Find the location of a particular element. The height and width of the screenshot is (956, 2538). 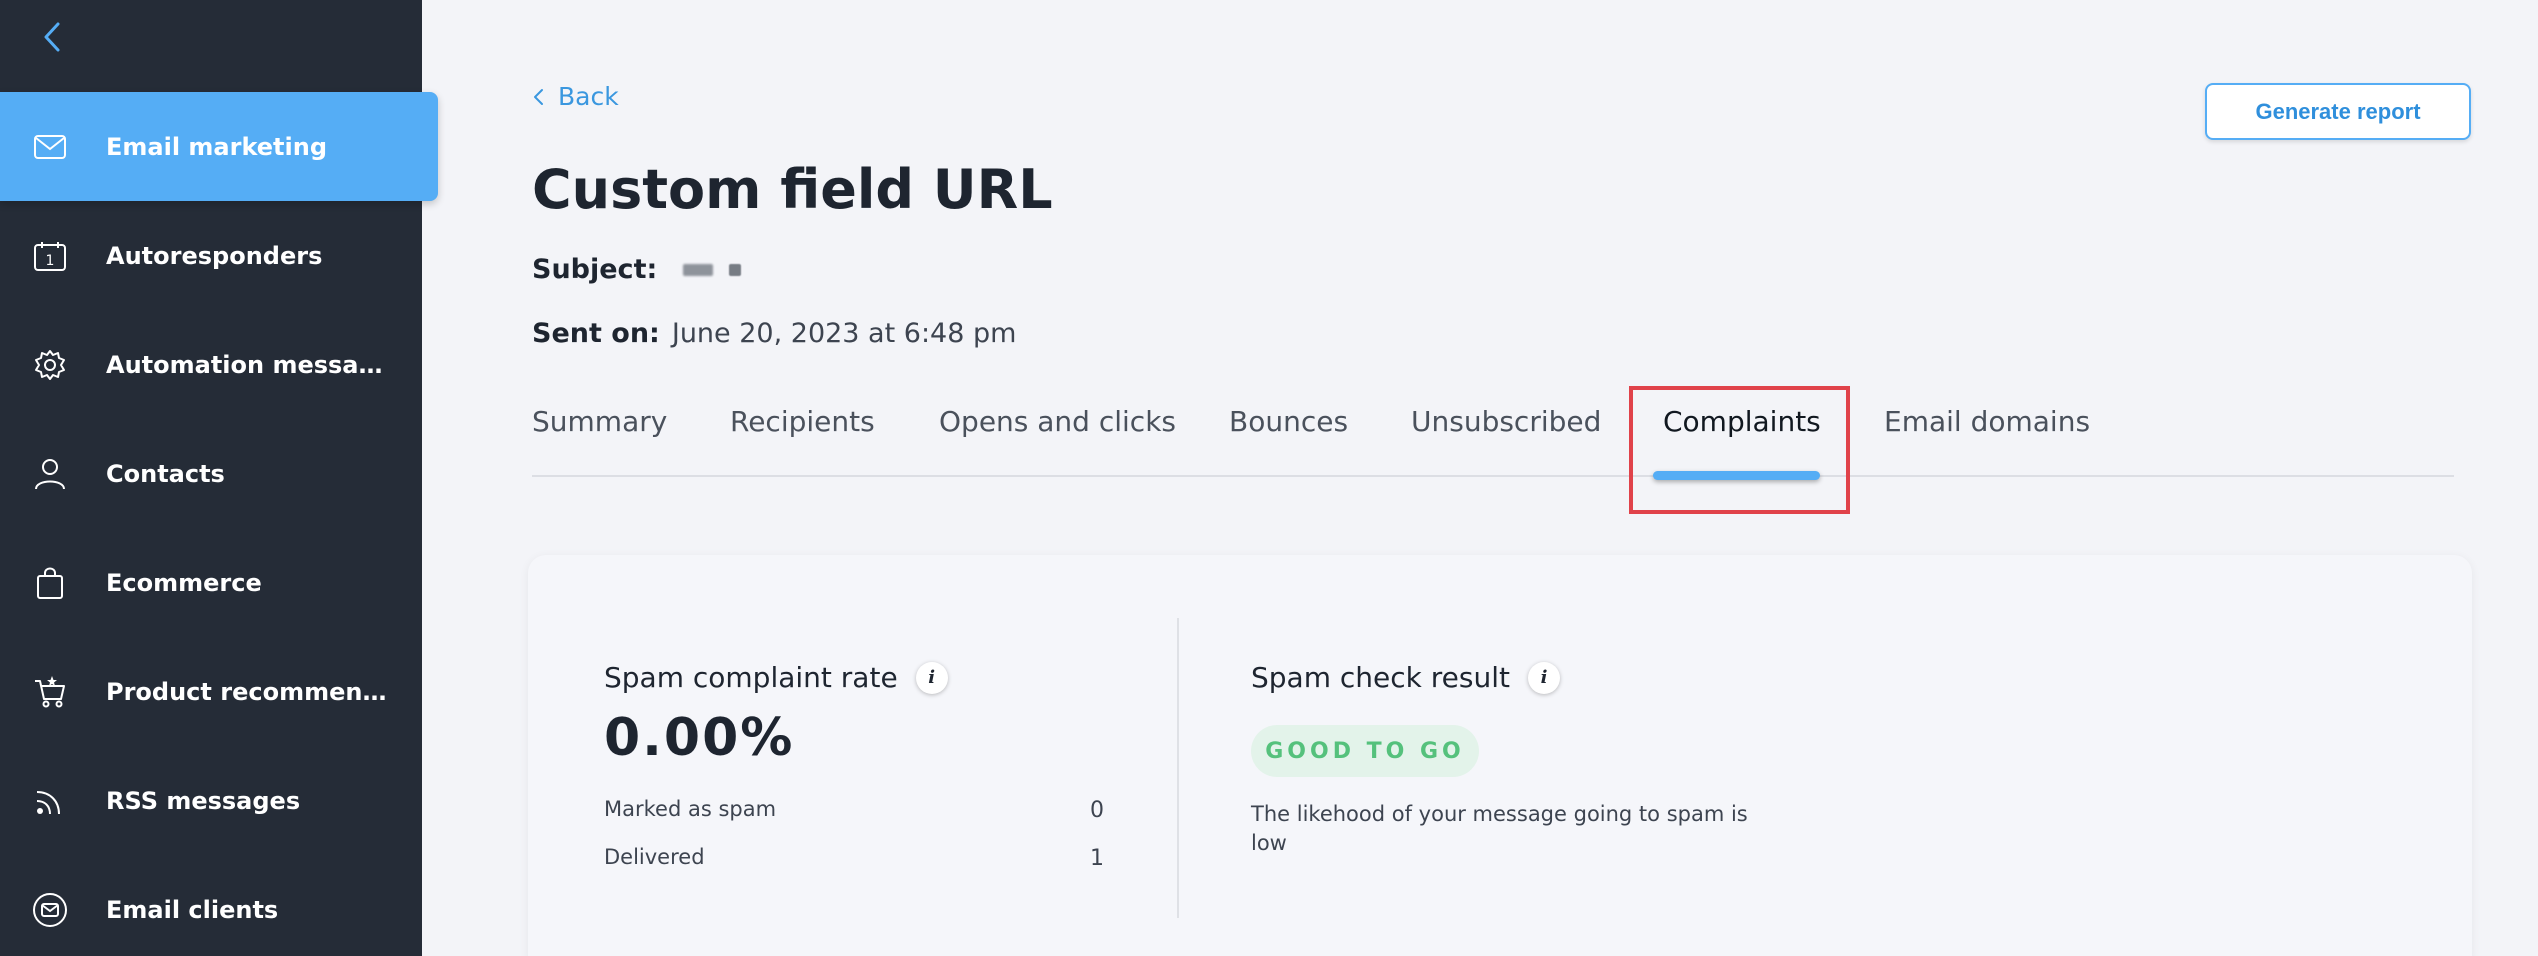

back-link: Back is located at coordinates (575, 96).